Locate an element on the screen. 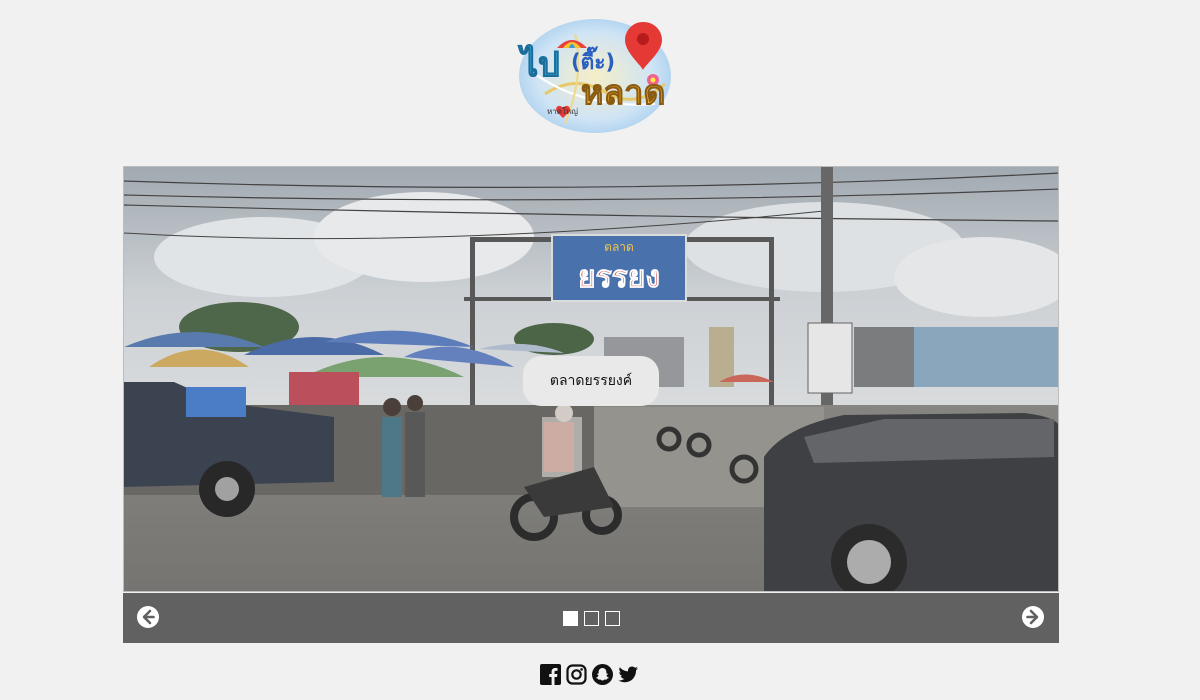 The width and height of the screenshot is (1200, 700). instagram-icon is located at coordinates (576, 674).